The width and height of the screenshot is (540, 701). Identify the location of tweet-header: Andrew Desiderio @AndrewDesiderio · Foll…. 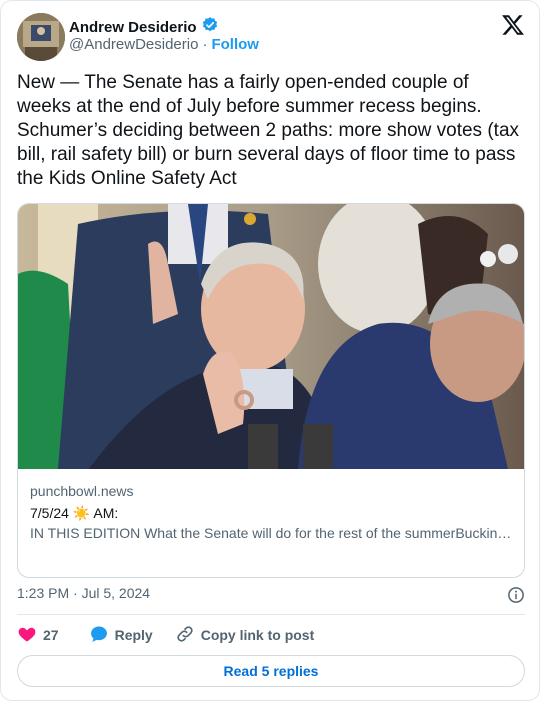
(271, 37).